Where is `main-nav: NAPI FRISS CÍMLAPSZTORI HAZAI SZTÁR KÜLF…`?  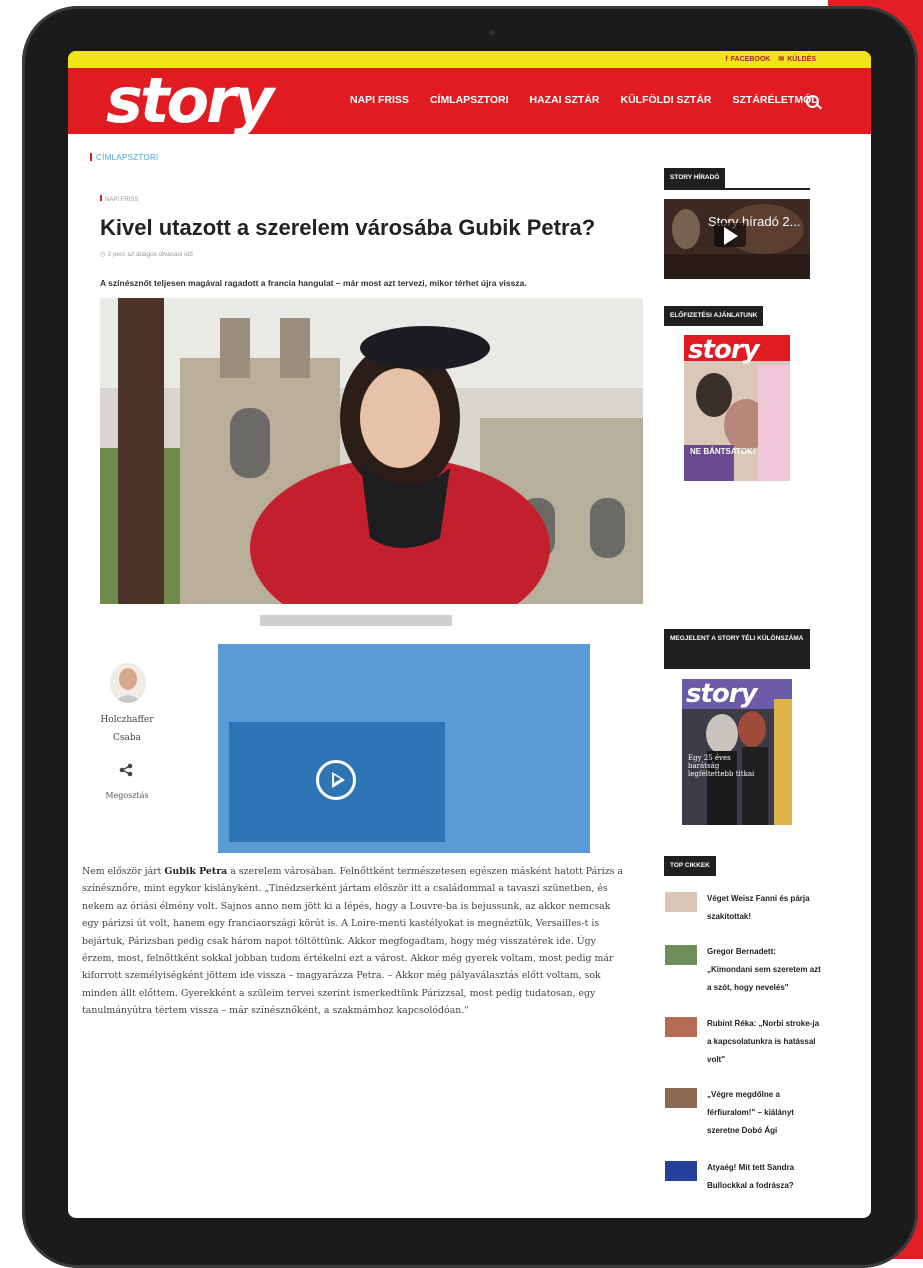 main-nav: NAPI FRISS CÍMLAPSZTORI HAZAI SZTÁR KÜLF… is located at coordinates (584, 100).